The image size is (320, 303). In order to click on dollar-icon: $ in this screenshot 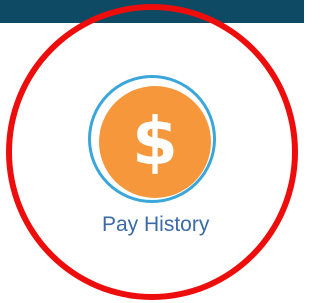, I will do `click(155, 142)`.